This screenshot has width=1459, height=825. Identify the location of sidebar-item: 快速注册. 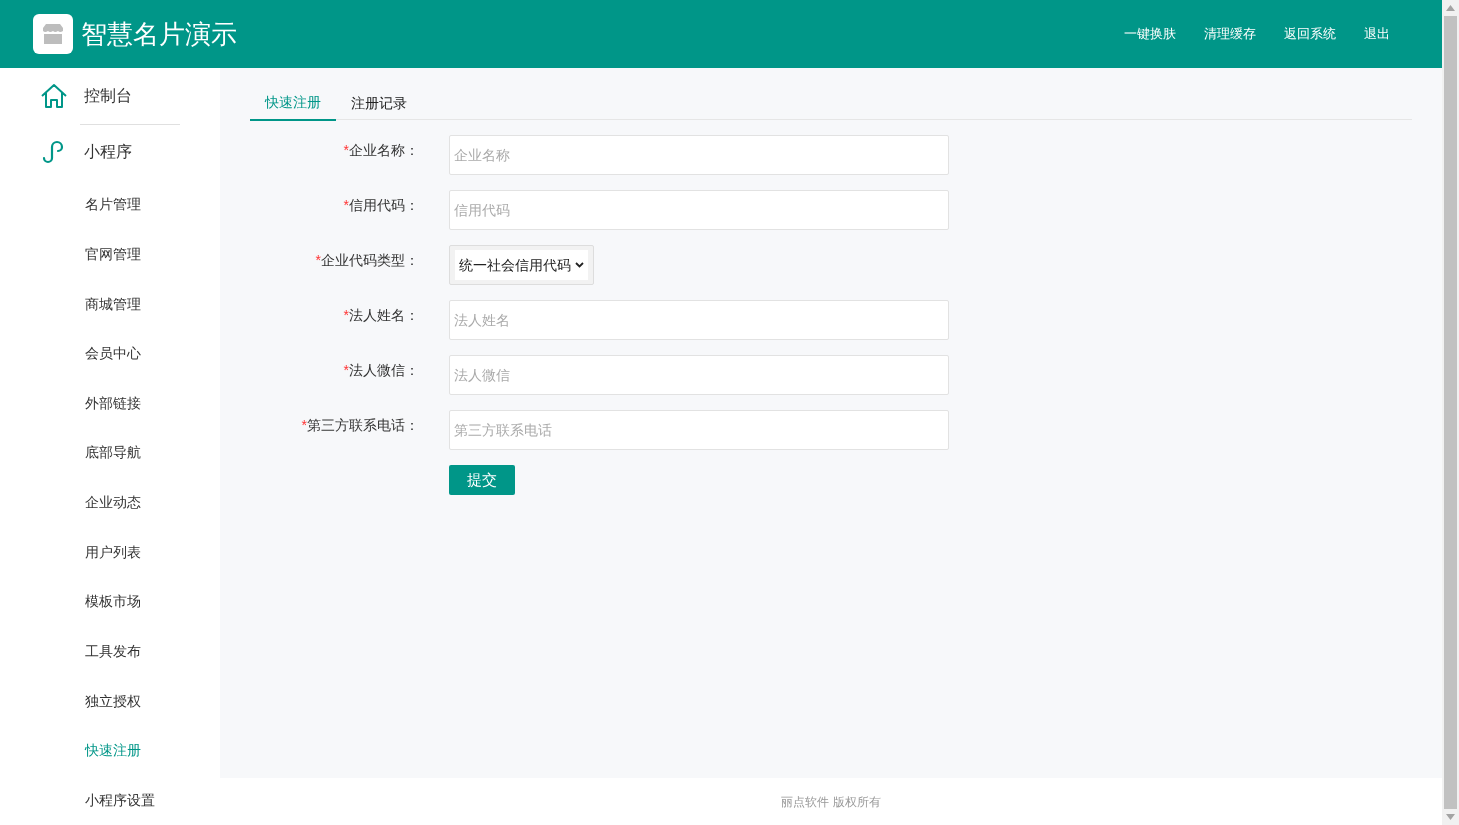
(110, 750).